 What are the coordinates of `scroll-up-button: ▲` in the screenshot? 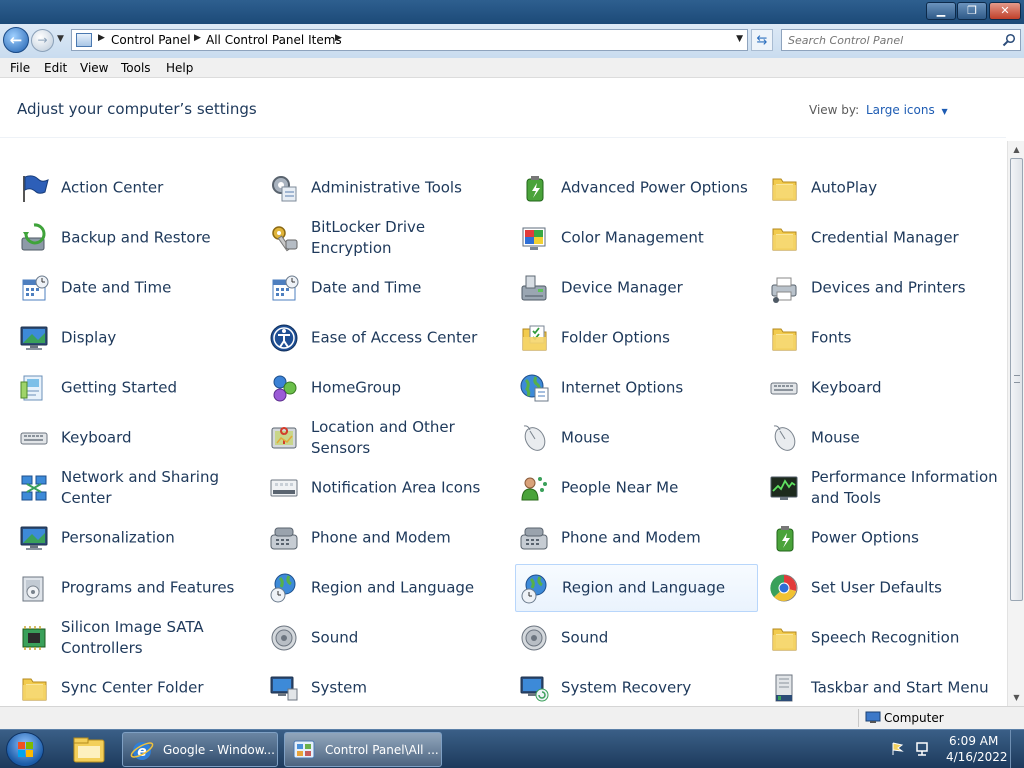 It's located at (1016, 149).